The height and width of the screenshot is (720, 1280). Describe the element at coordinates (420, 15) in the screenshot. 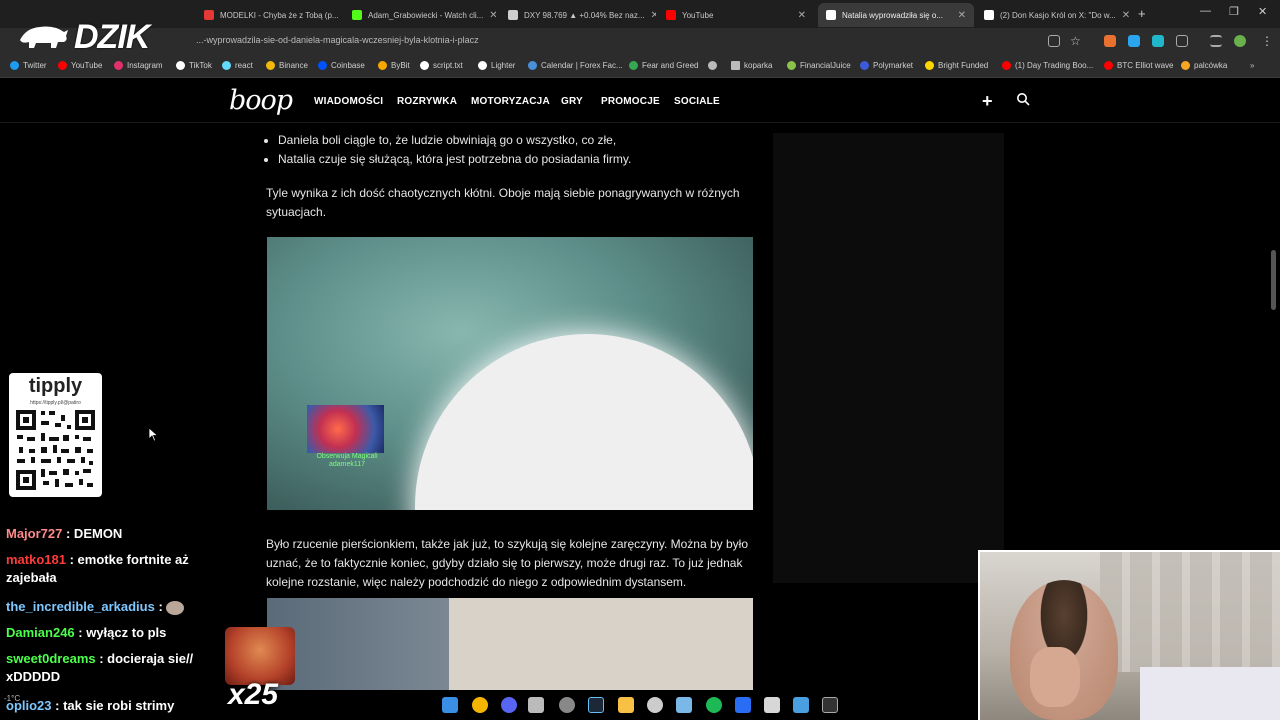

I see `tab-kick: Adam_Grabowiecki - Watch cli... ✕` at that location.